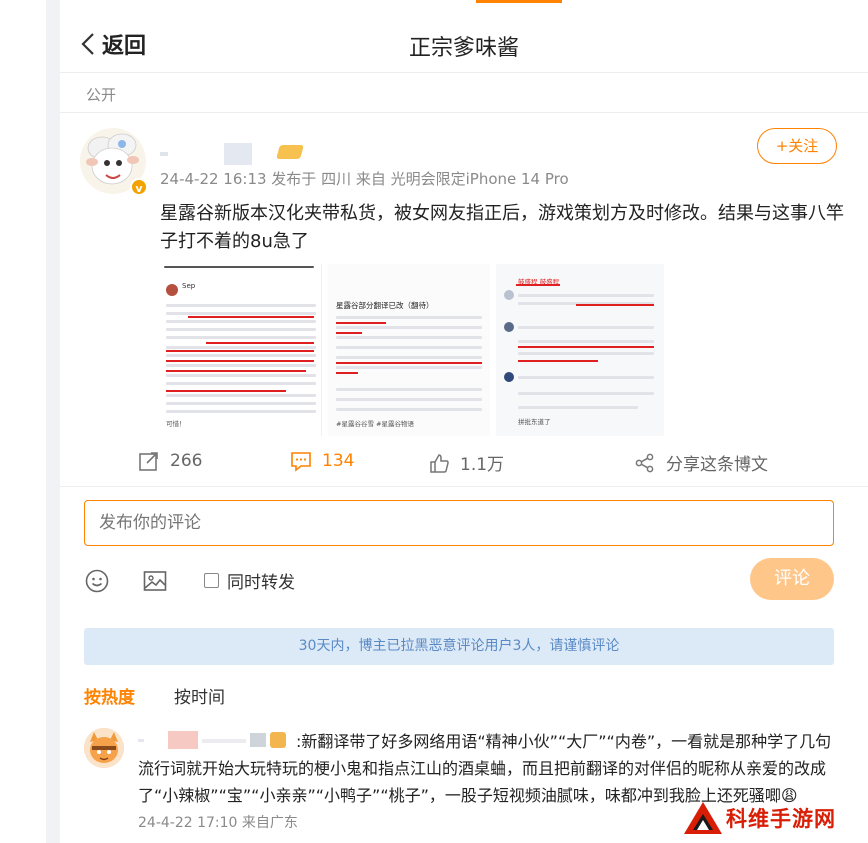 Image resolution: width=868 pixels, height=843 pixels. What do you see at coordinates (301, 462) in the screenshot?
I see `comment-icon` at bounding box center [301, 462].